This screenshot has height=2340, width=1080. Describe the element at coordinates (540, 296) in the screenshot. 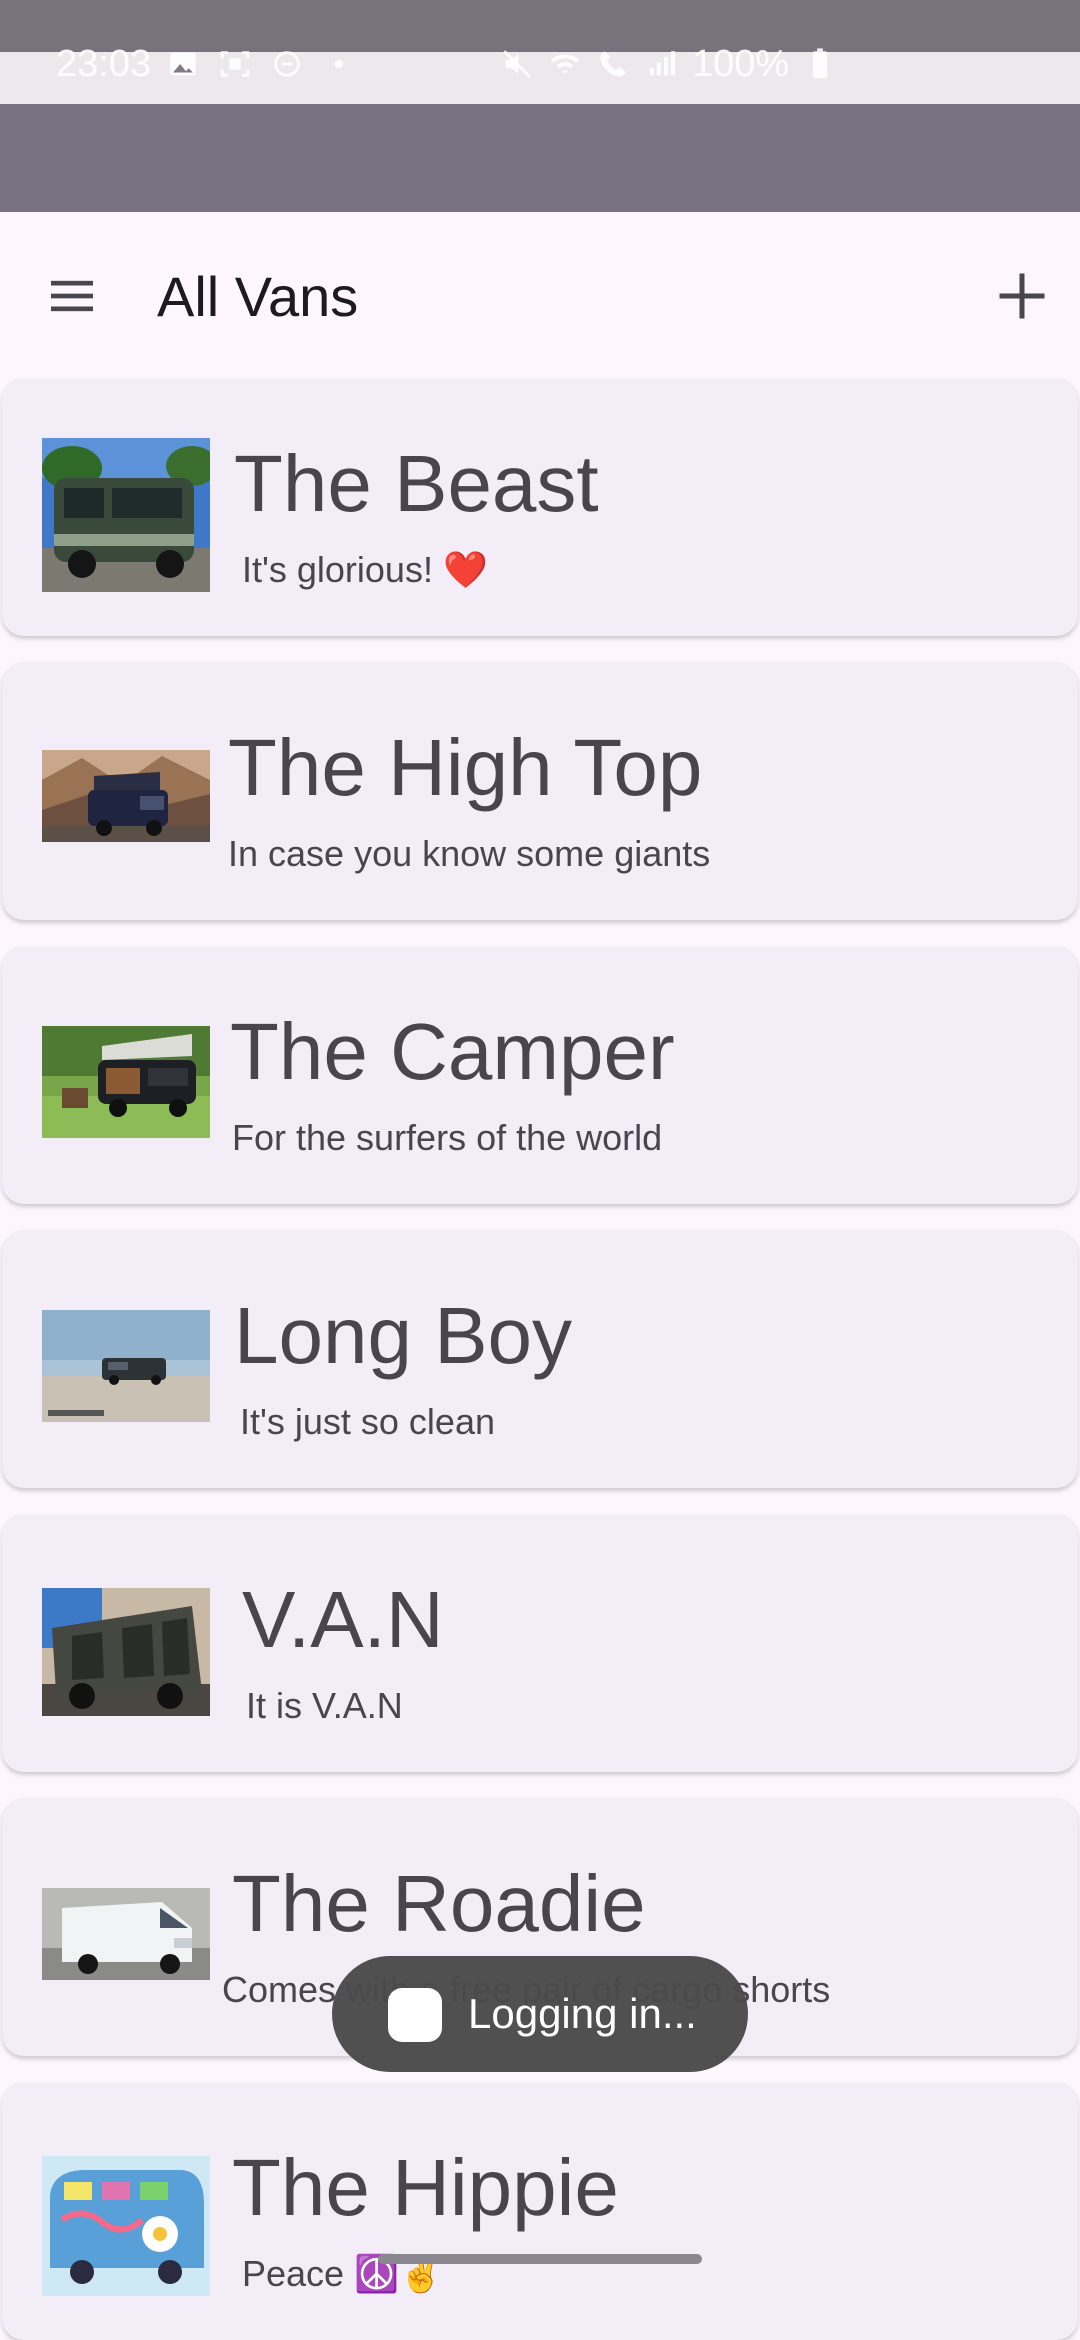

I see `app-bar: All Vans` at that location.